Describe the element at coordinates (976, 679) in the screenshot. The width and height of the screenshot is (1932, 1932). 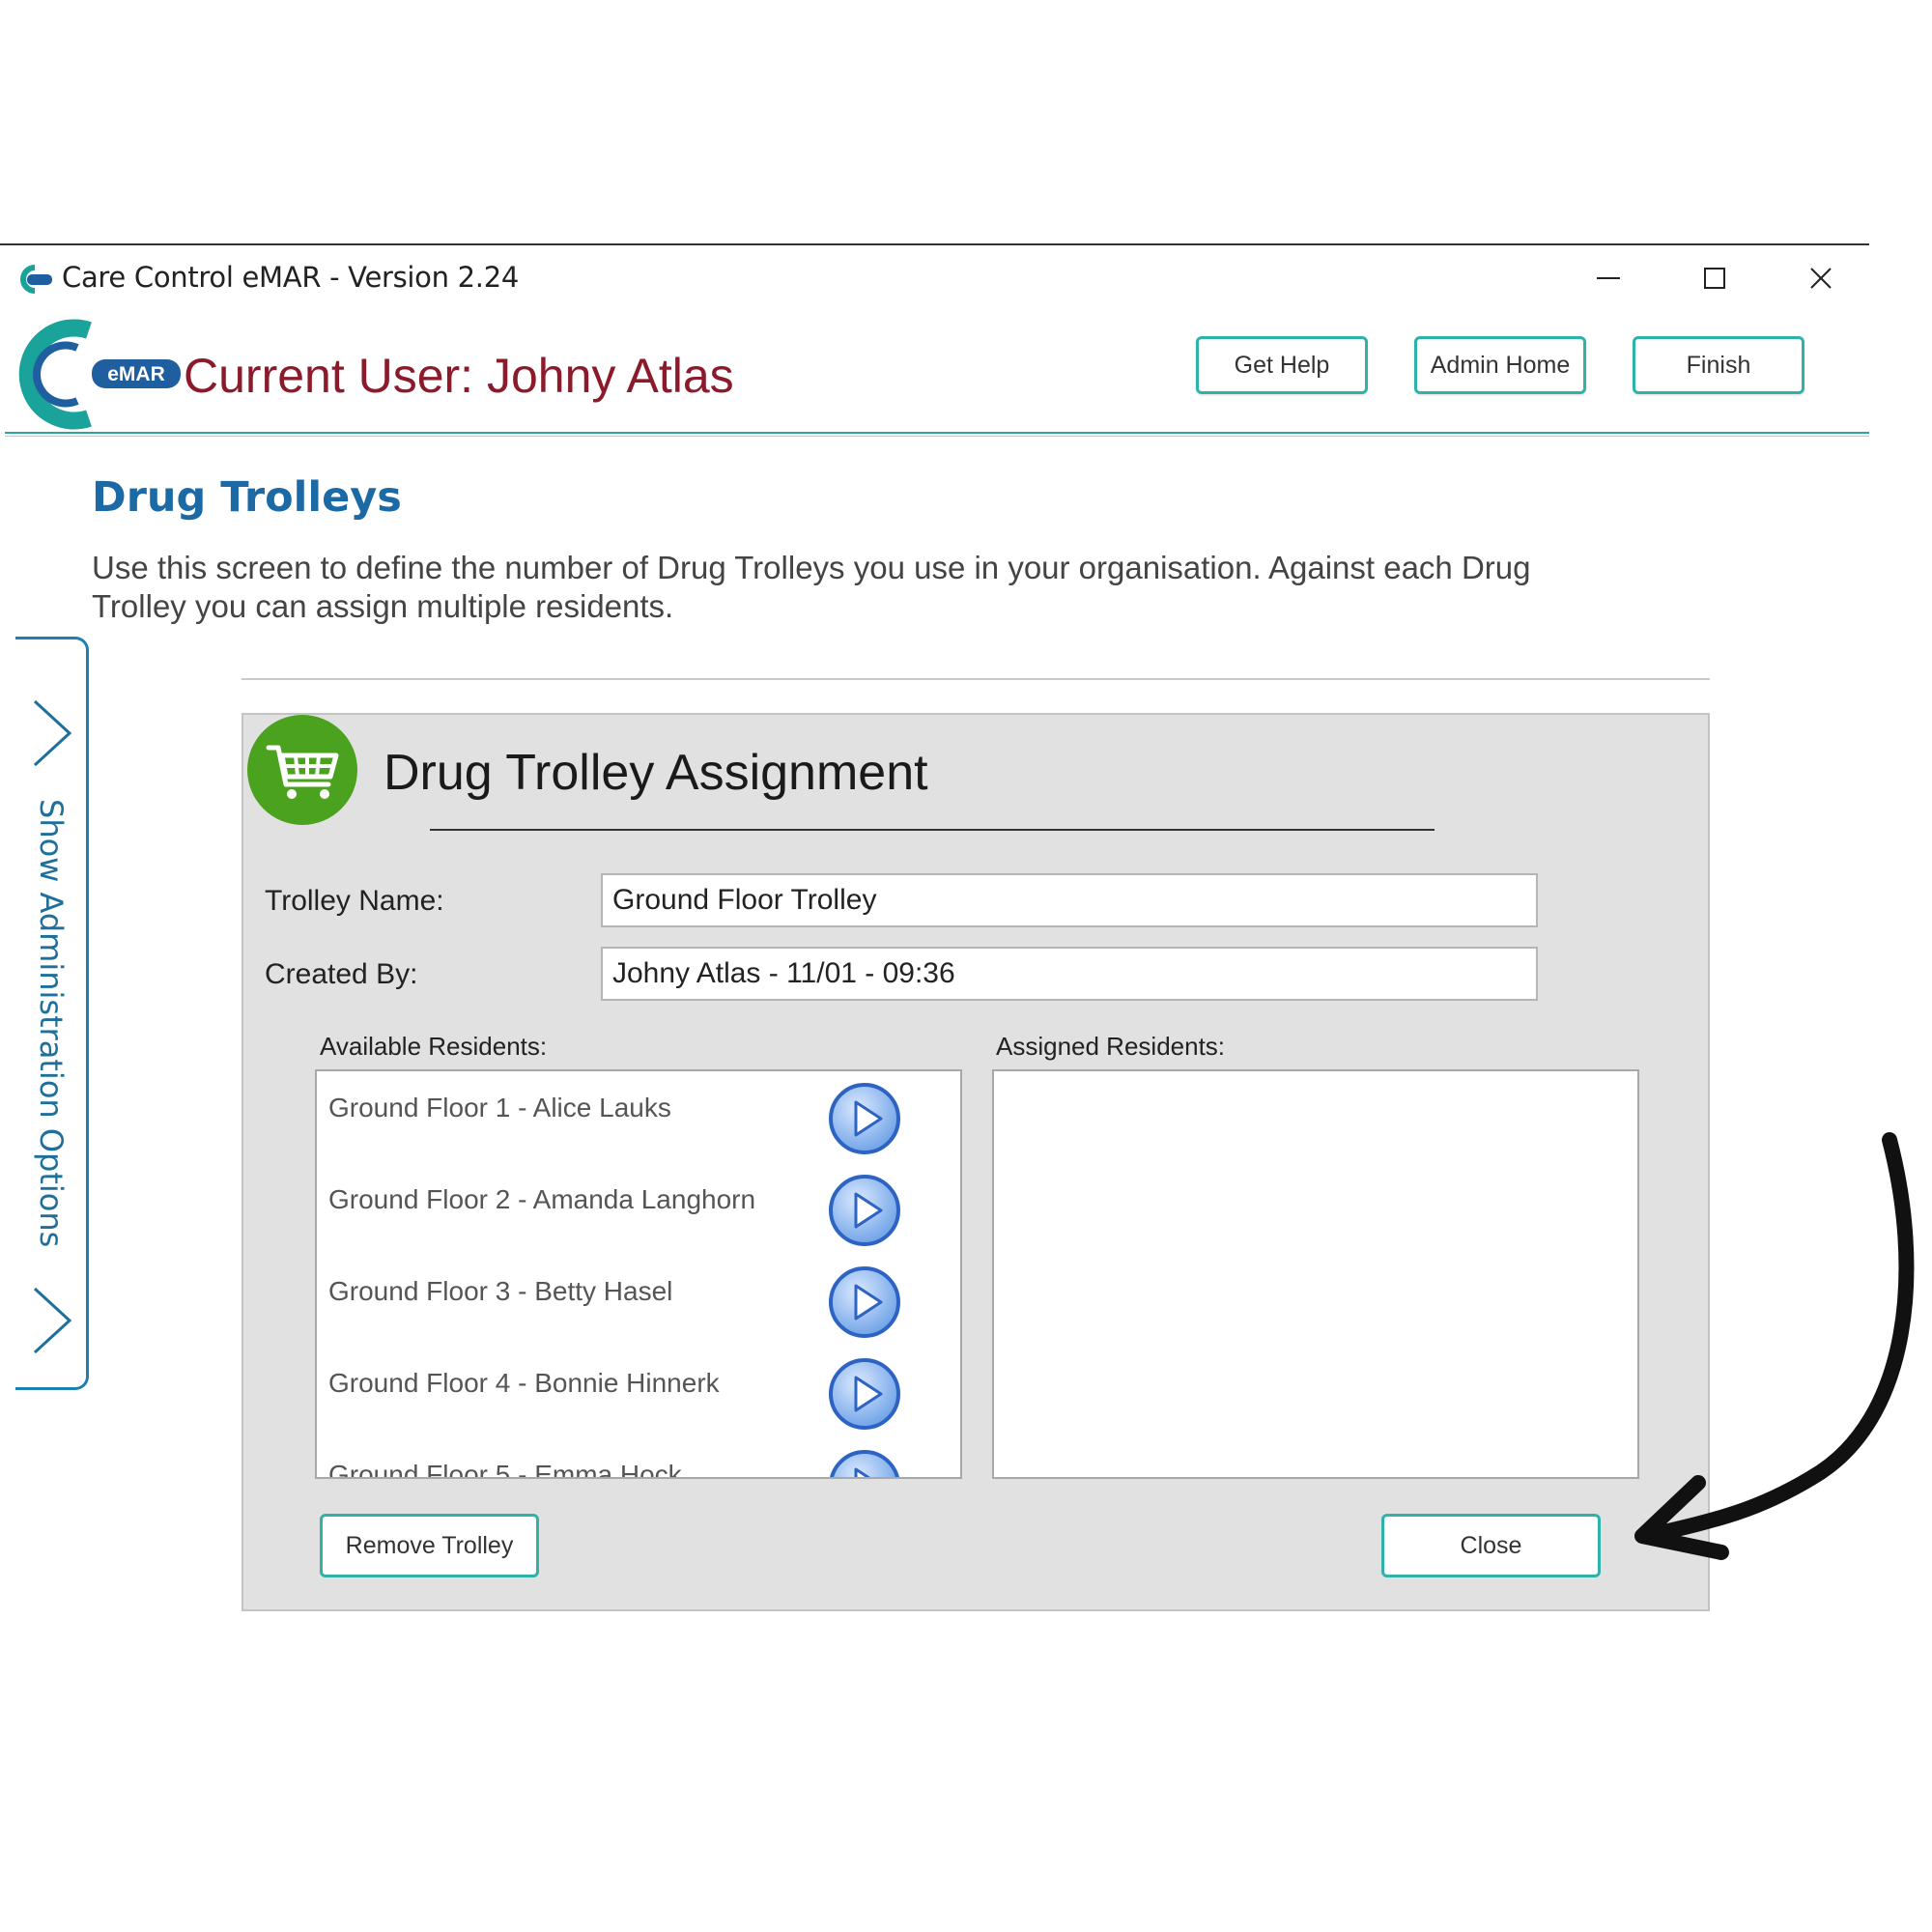
I see `panel-top-rule` at that location.